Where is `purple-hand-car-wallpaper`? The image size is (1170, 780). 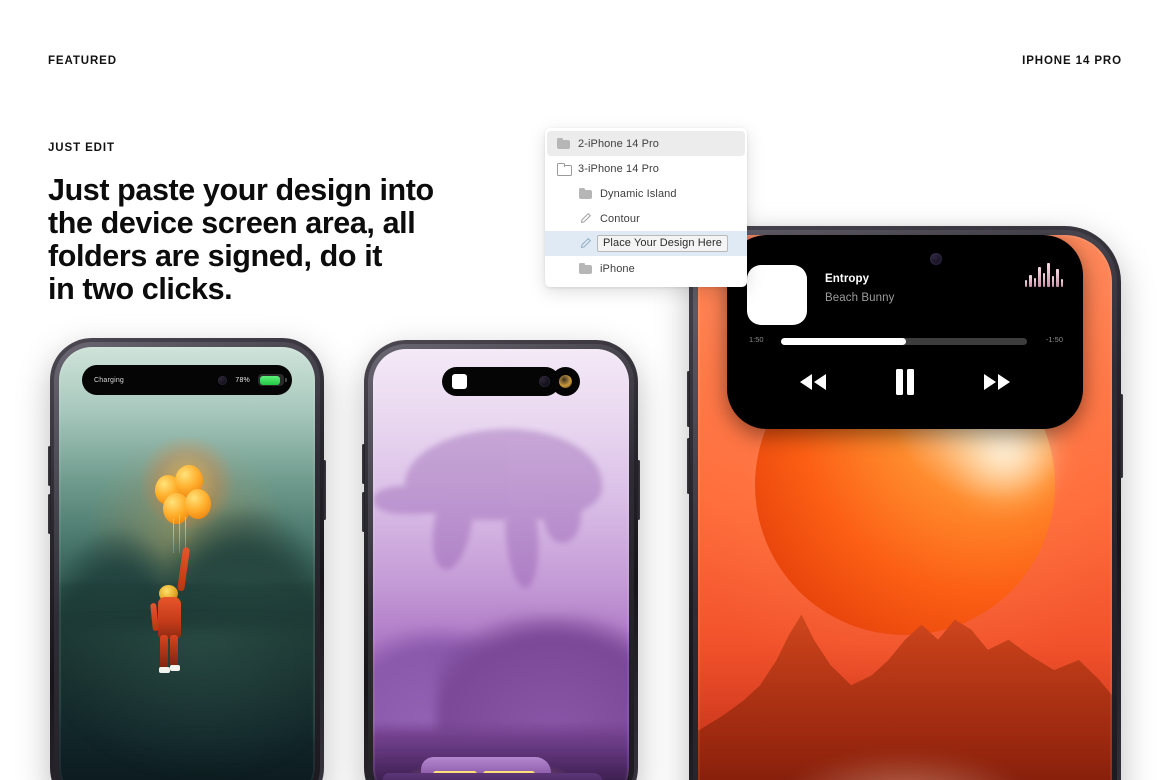
purple-hand-car-wallpaper is located at coordinates (501, 564).